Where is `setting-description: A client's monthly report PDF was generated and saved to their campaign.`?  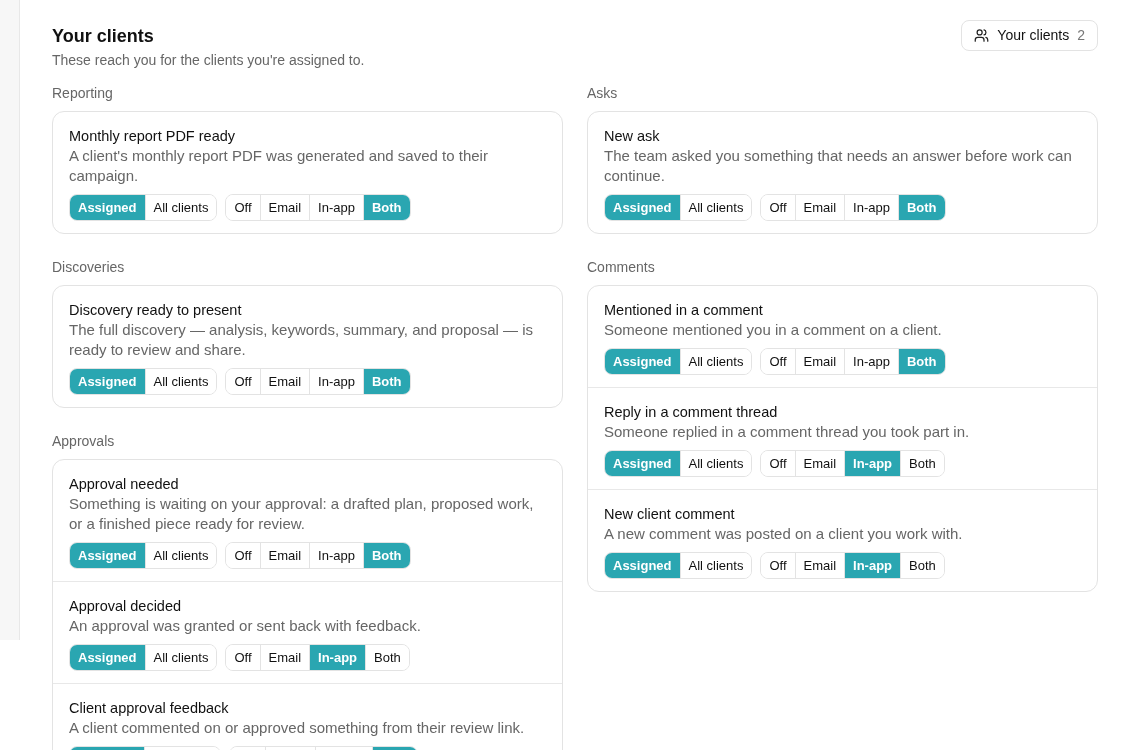
setting-description: A client's monthly report PDF was generated and saved to their campaign. is located at coordinates (279, 166).